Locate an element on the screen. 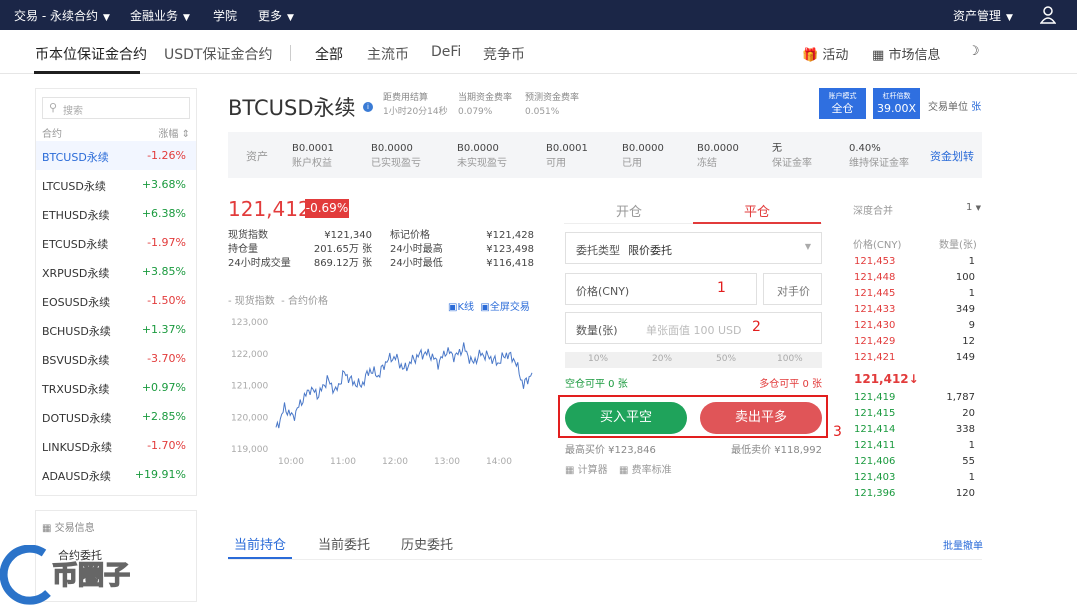 The height and width of the screenshot is (605, 1077). counterparty-price-button: 对手价 is located at coordinates (792, 289).